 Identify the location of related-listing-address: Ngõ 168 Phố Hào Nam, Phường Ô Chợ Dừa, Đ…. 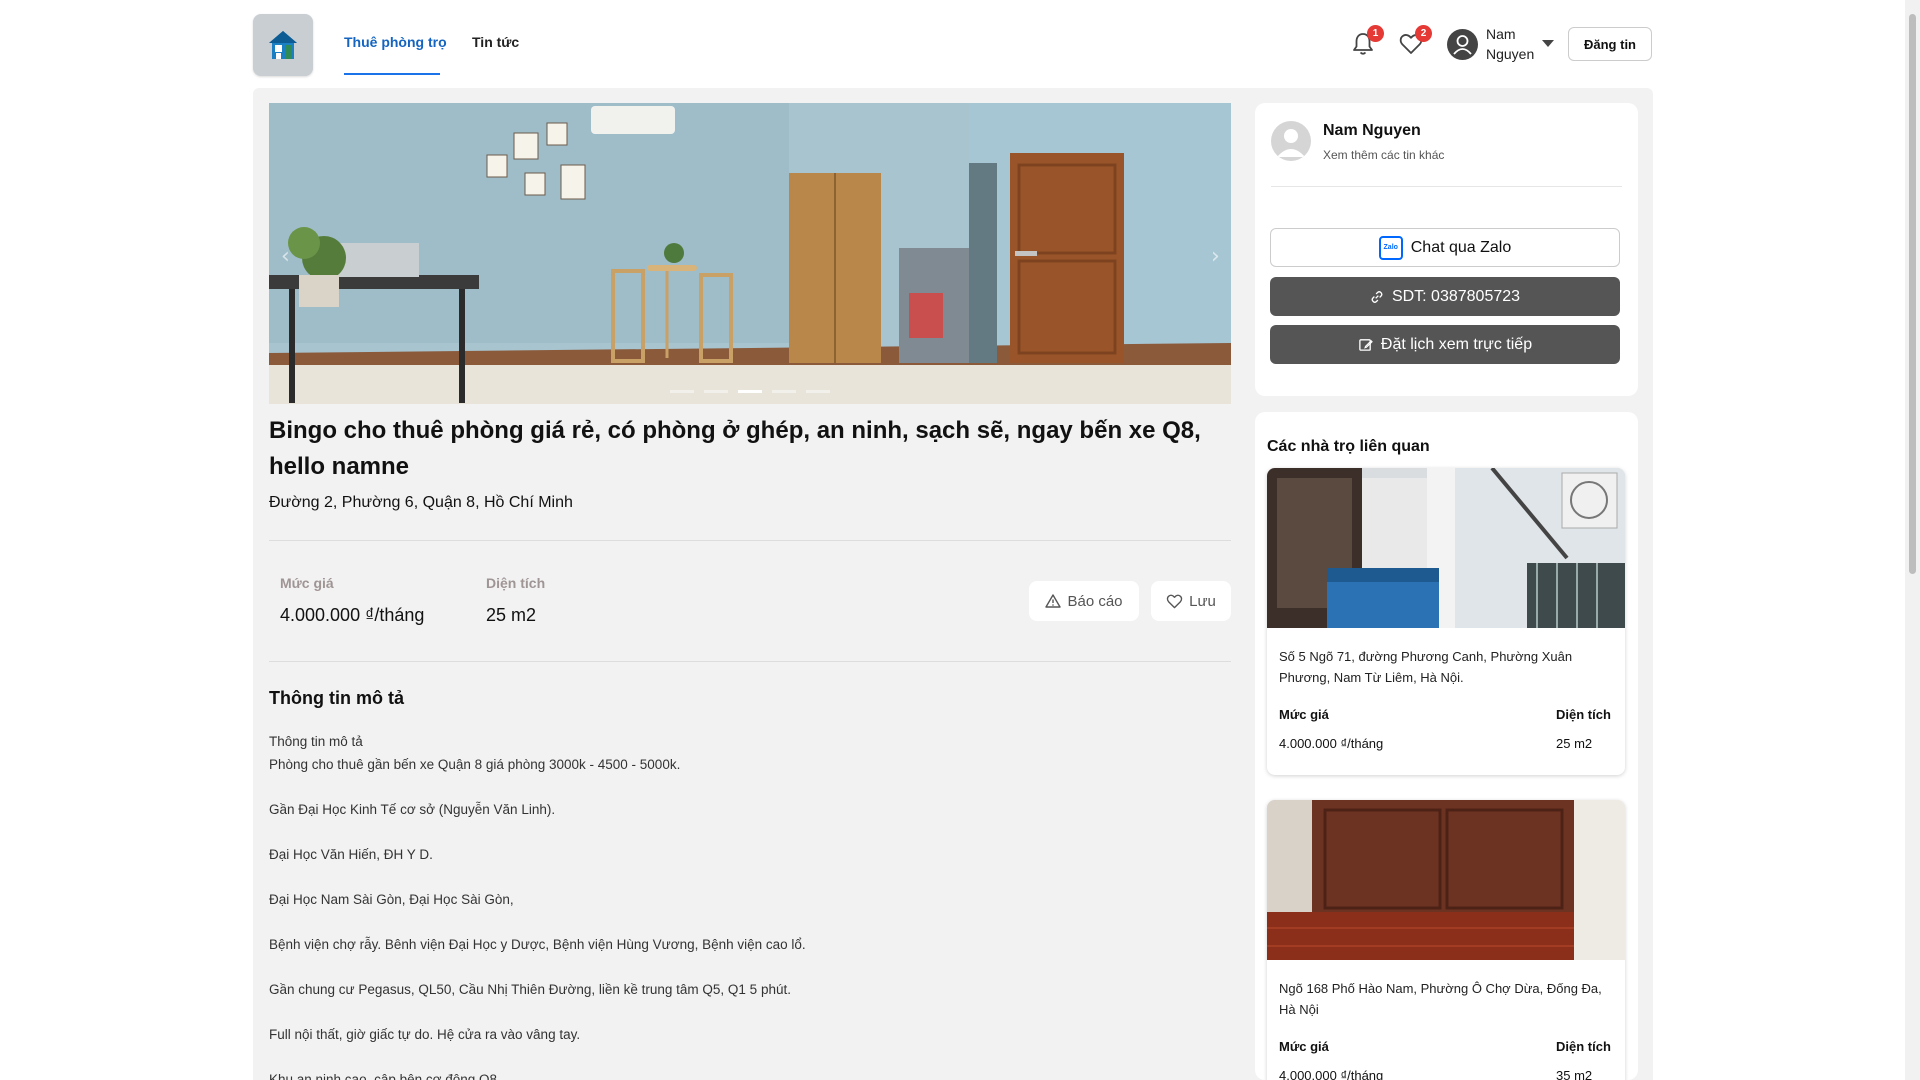
(1440, 999).